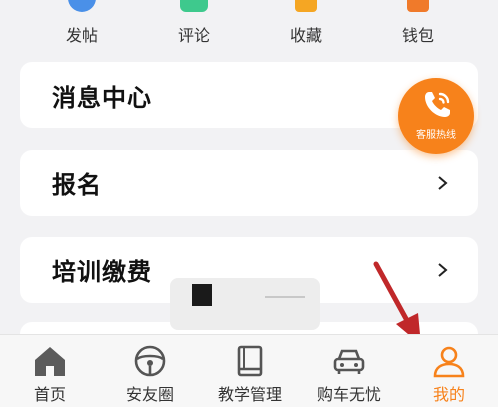  What do you see at coordinates (249, 183) in the screenshot?
I see `menu-item-registration: 报名` at bounding box center [249, 183].